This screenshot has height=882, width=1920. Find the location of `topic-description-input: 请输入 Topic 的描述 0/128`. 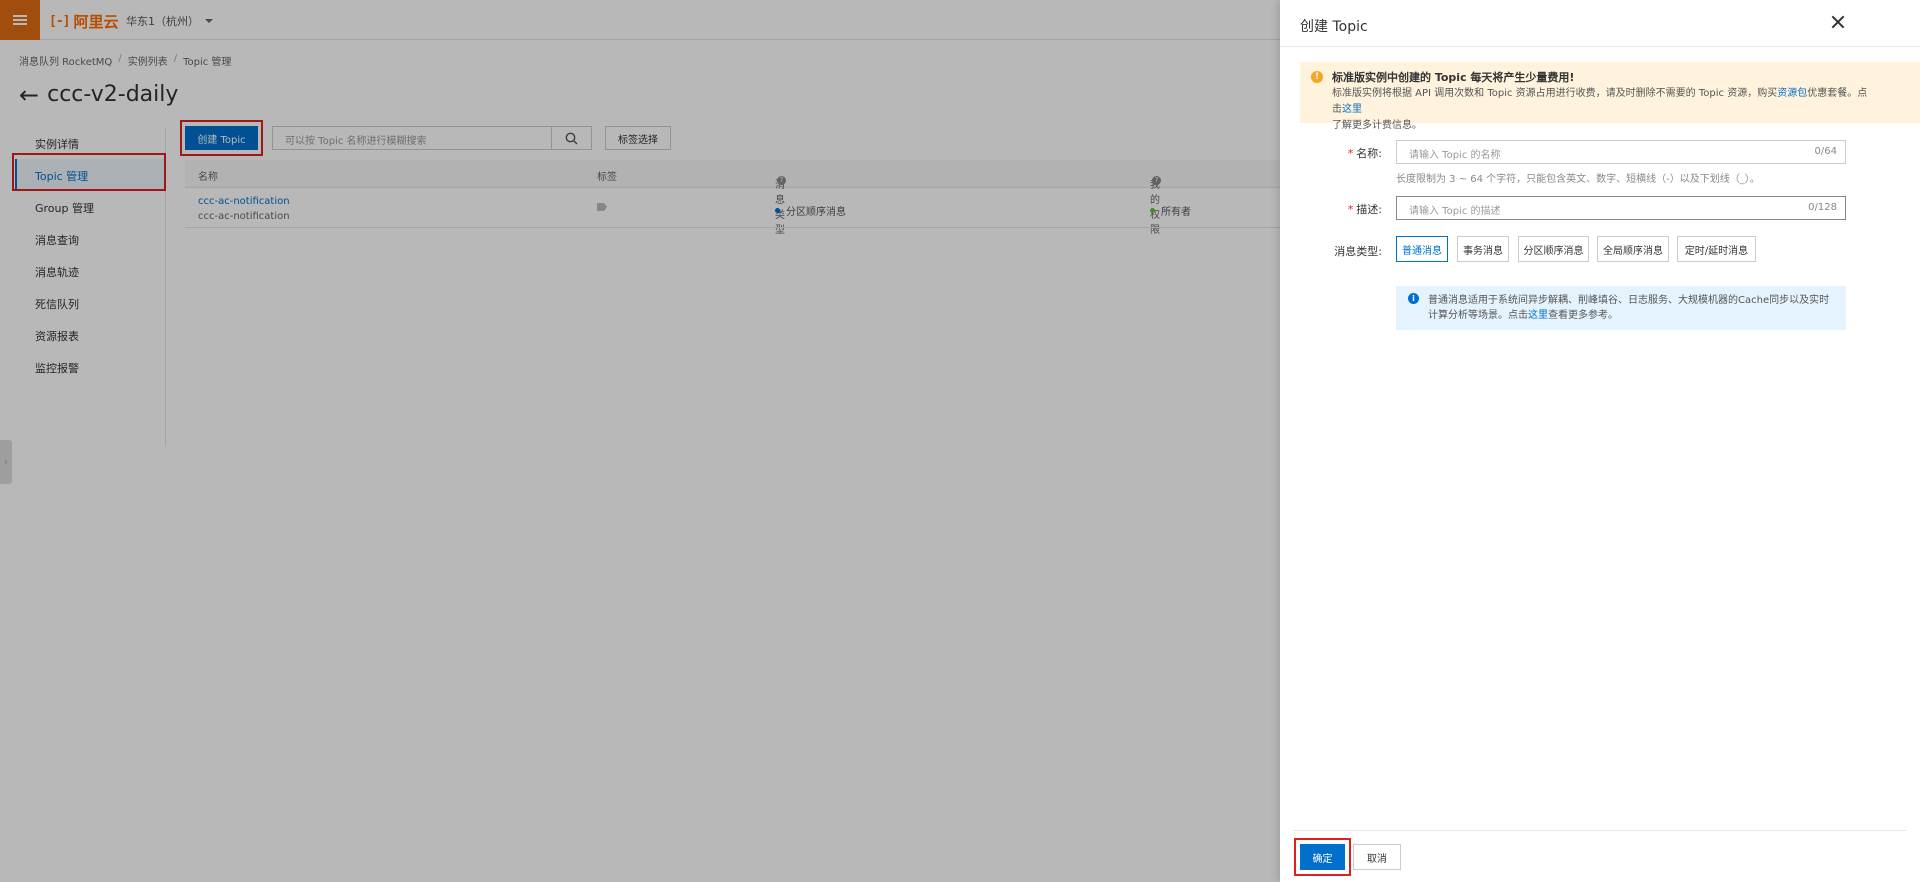

topic-description-input: 请输入 Topic 的描述 0/128 is located at coordinates (1621, 208).